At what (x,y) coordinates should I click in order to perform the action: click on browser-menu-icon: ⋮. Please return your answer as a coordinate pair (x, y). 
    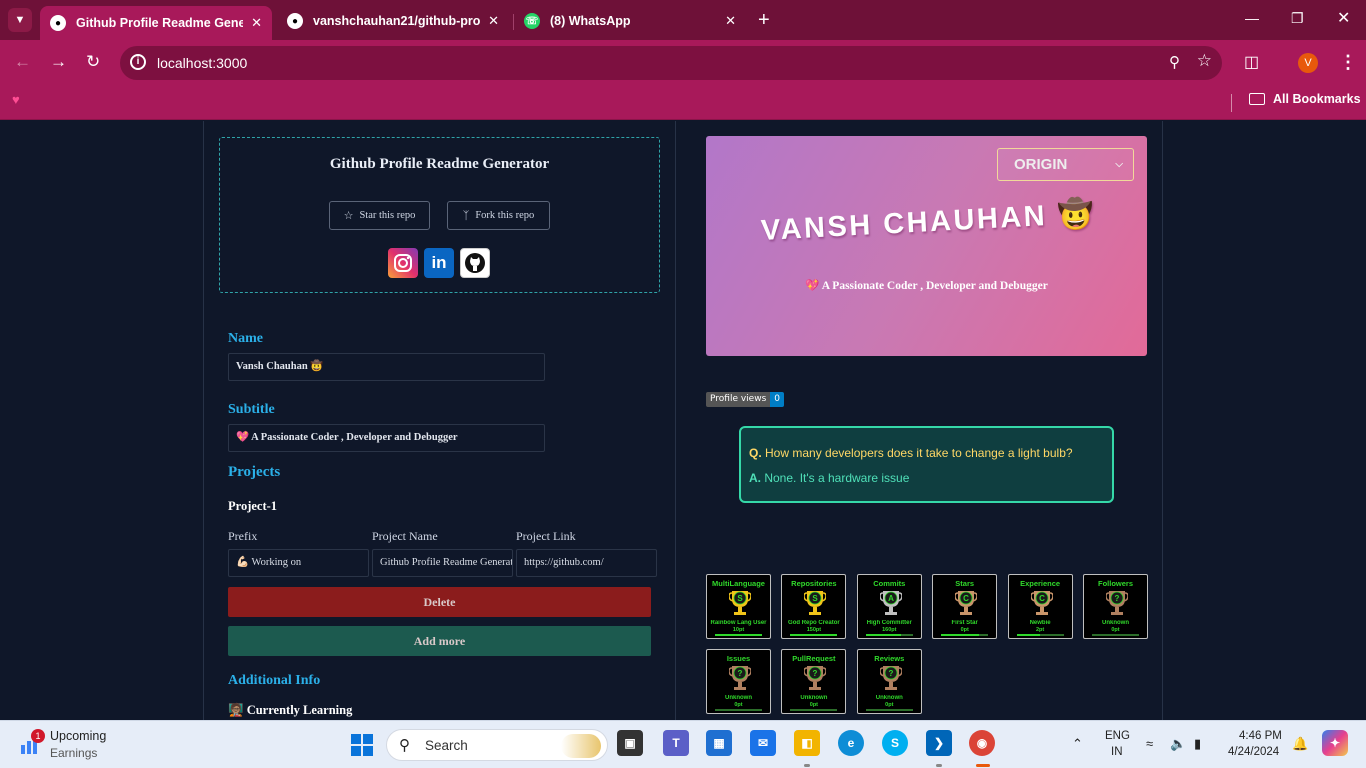
    Looking at the image, I should click on (1348, 62).